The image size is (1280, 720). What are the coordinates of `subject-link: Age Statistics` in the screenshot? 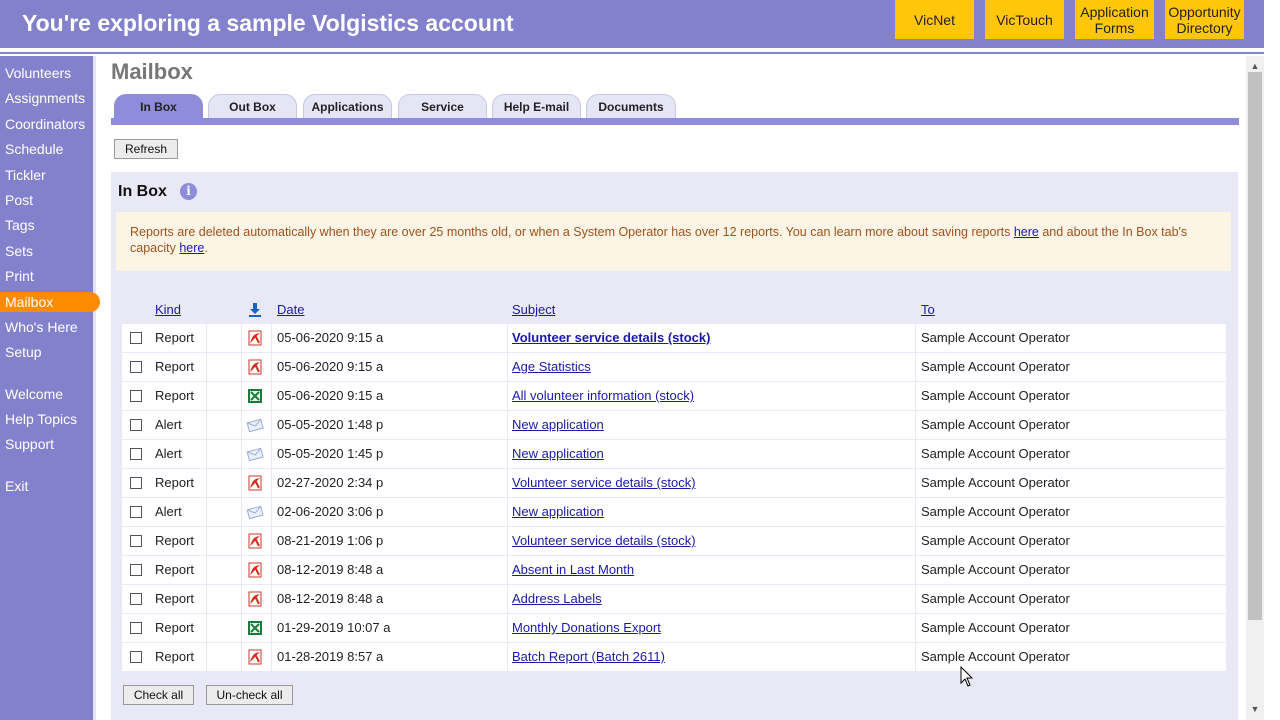 It's located at (551, 367).